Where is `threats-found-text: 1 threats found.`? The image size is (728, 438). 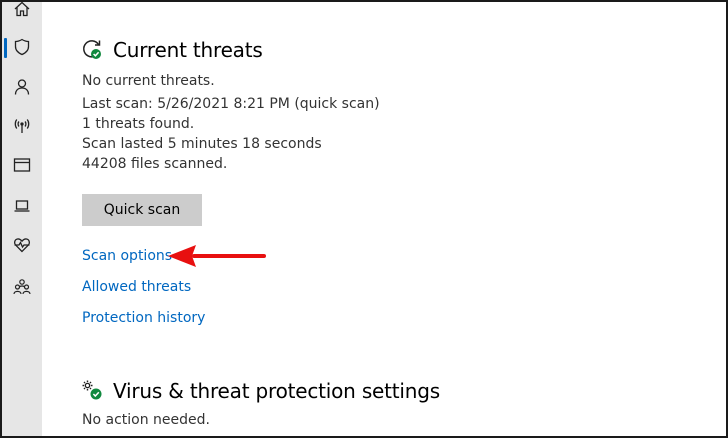 threats-found-text: 1 threats found. is located at coordinates (138, 124).